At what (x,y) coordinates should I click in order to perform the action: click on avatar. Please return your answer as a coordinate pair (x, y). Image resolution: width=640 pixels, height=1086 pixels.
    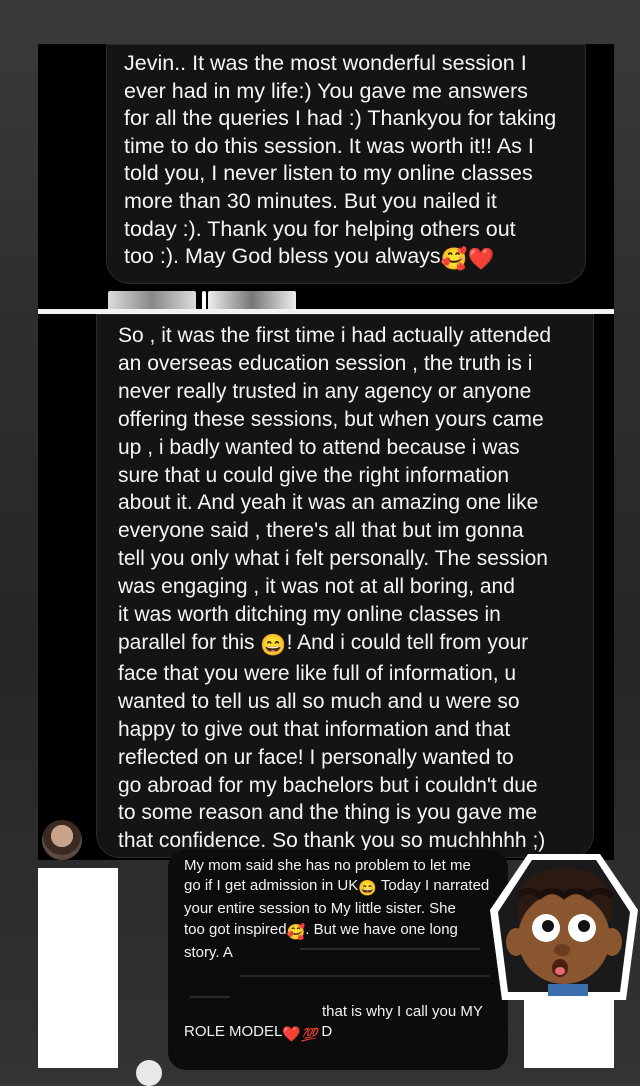
    Looking at the image, I should click on (149, 1073).